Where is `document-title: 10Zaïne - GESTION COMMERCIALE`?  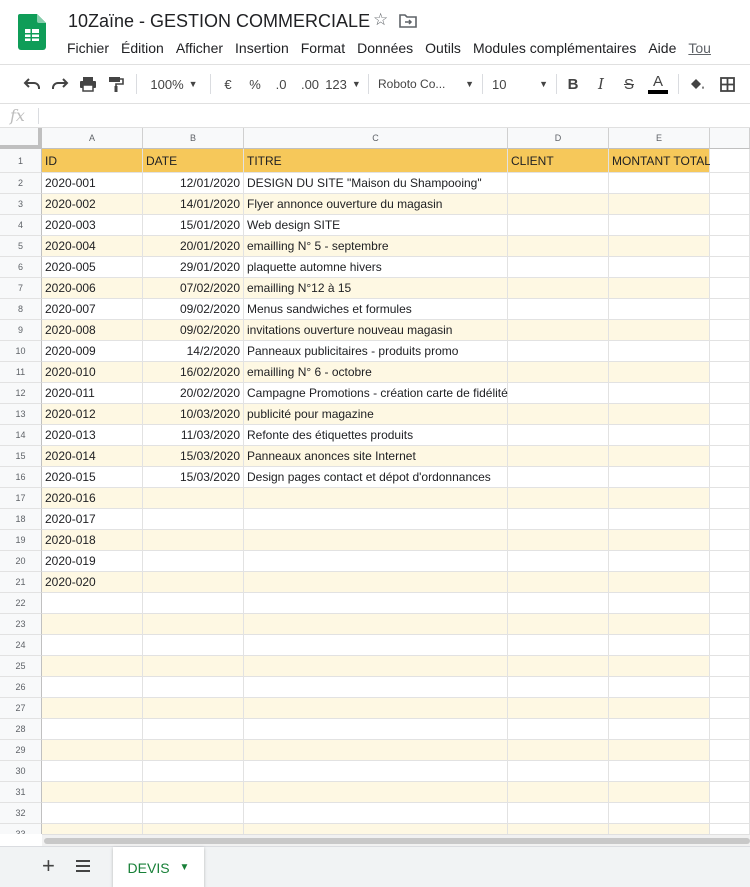
document-title: 10Zaïne - GESTION COMMERCIALE is located at coordinates (219, 21).